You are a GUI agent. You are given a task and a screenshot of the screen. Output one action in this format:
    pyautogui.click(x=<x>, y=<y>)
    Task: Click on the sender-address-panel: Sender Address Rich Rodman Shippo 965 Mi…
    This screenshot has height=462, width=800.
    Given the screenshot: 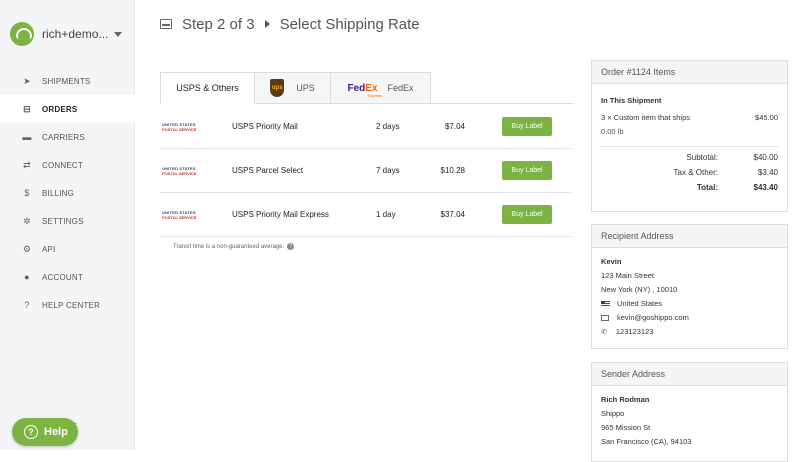 What is the action you would take?
    pyautogui.click(x=689, y=412)
    